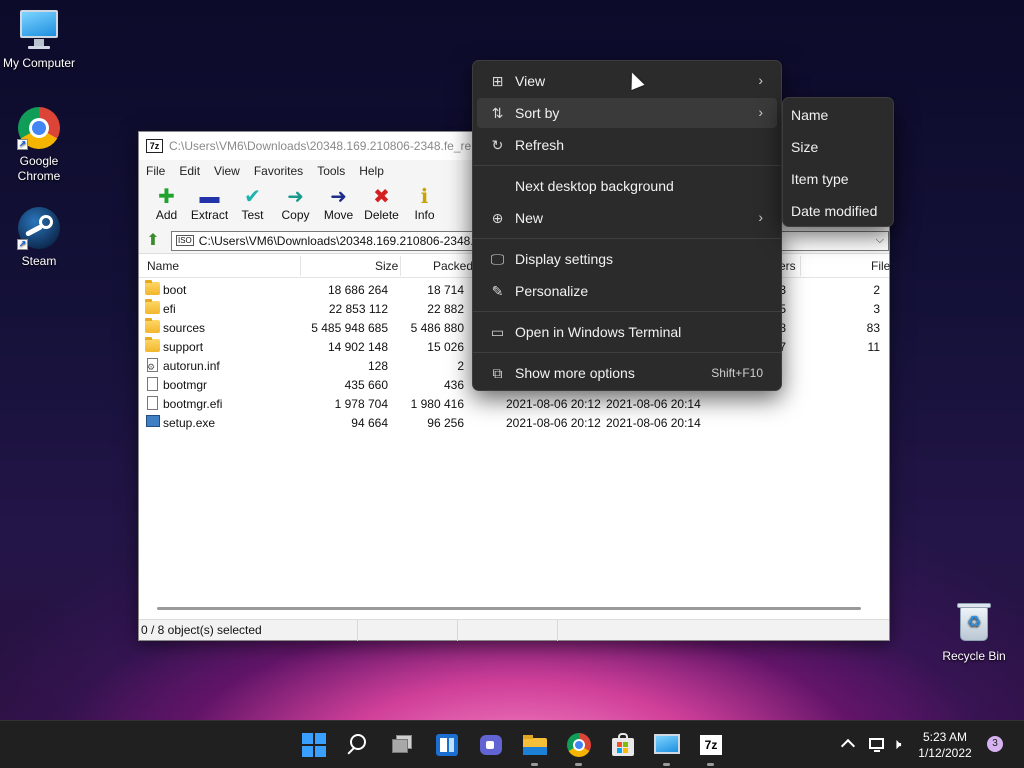 This screenshot has width=1024, height=768. Describe the element at coordinates (445, 347) in the screenshot. I see `file-packed: 15 026` at that location.